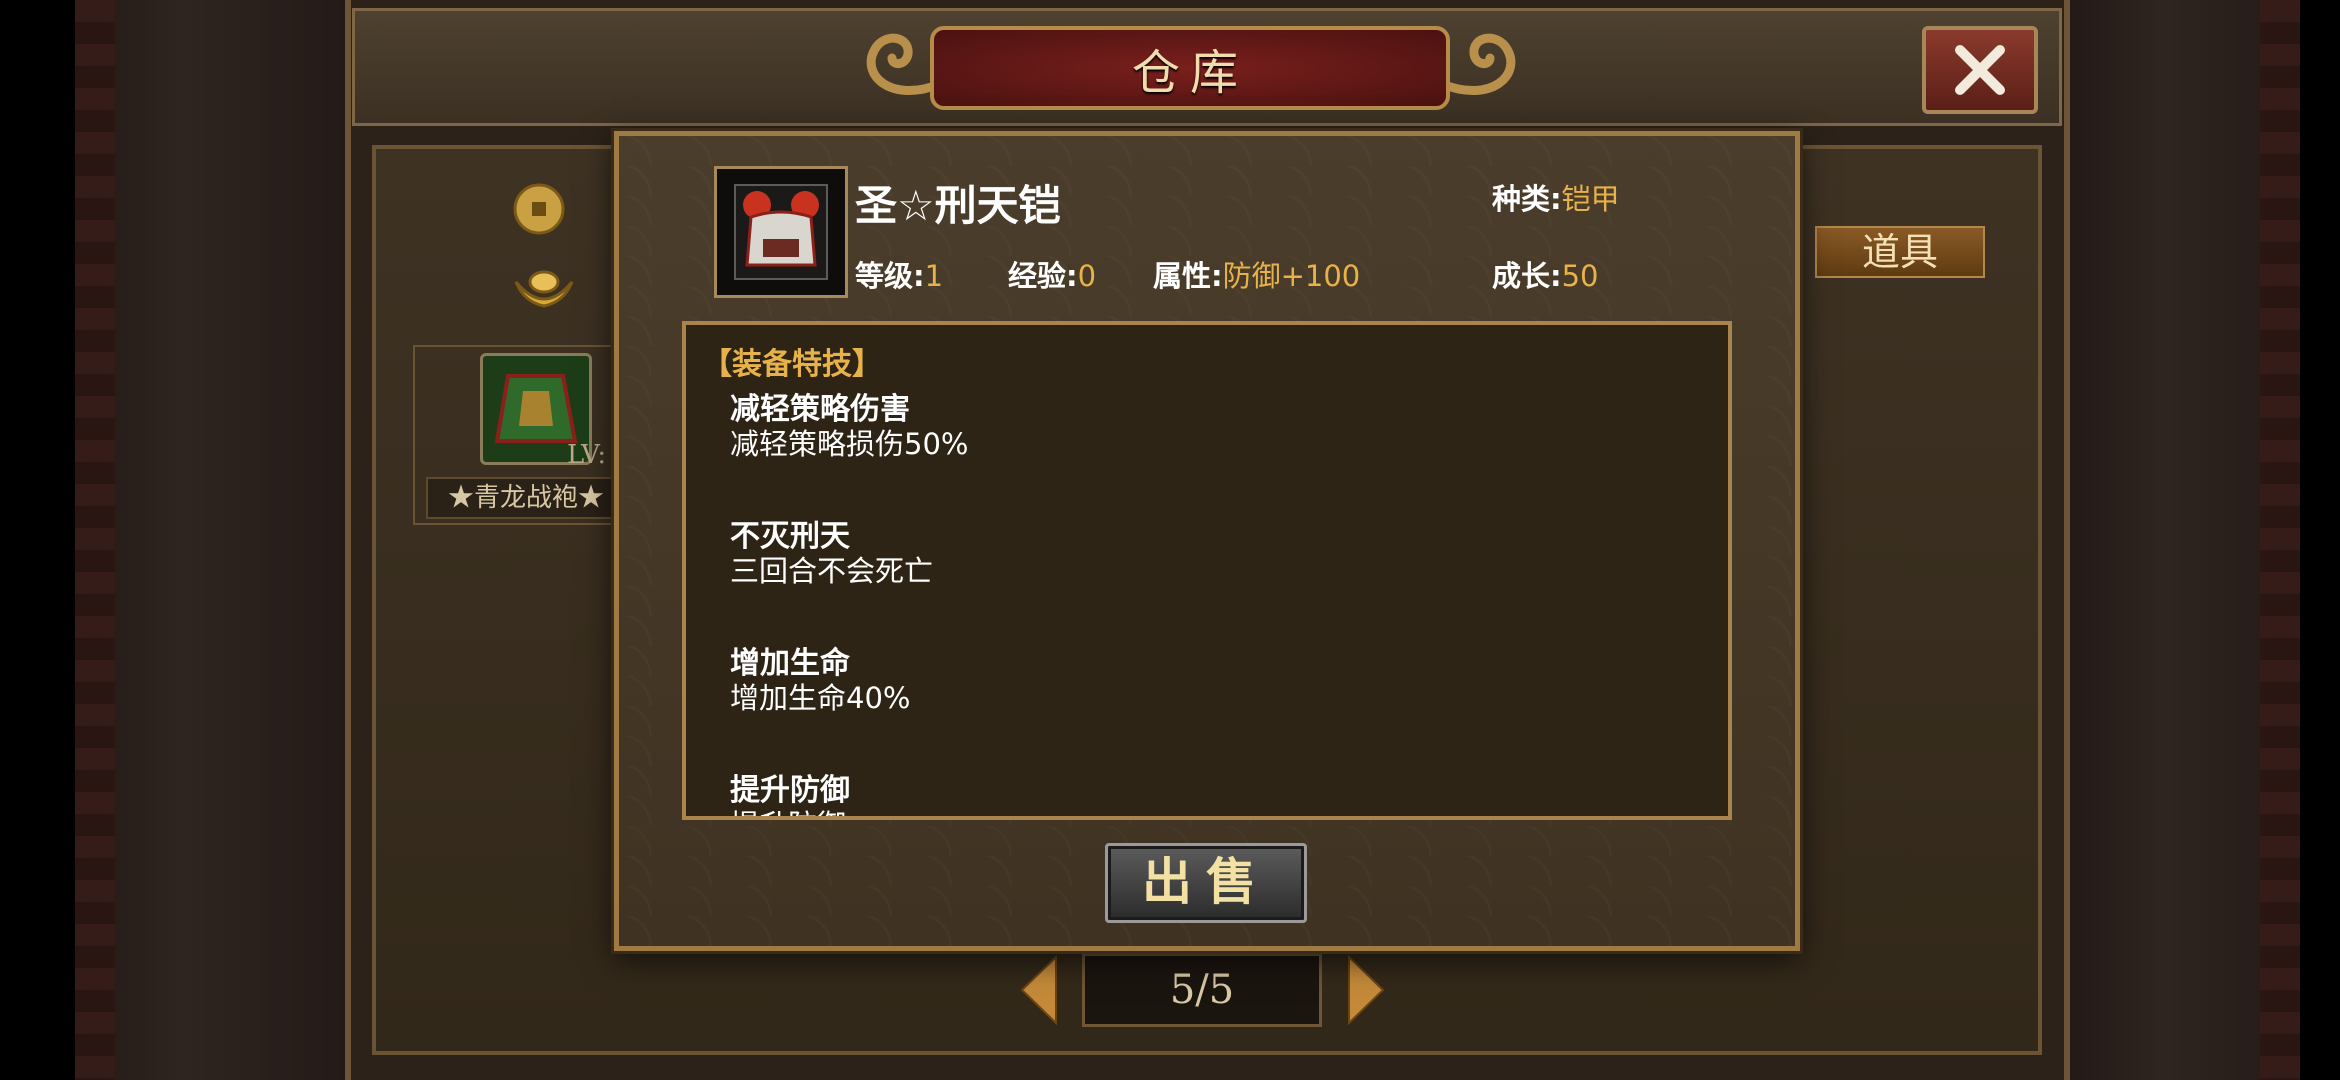 The width and height of the screenshot is (2340, 1080). Describe the element at coordinates (1527, 276) in the screenshot. I see `growth-label: 成长:` at that location.